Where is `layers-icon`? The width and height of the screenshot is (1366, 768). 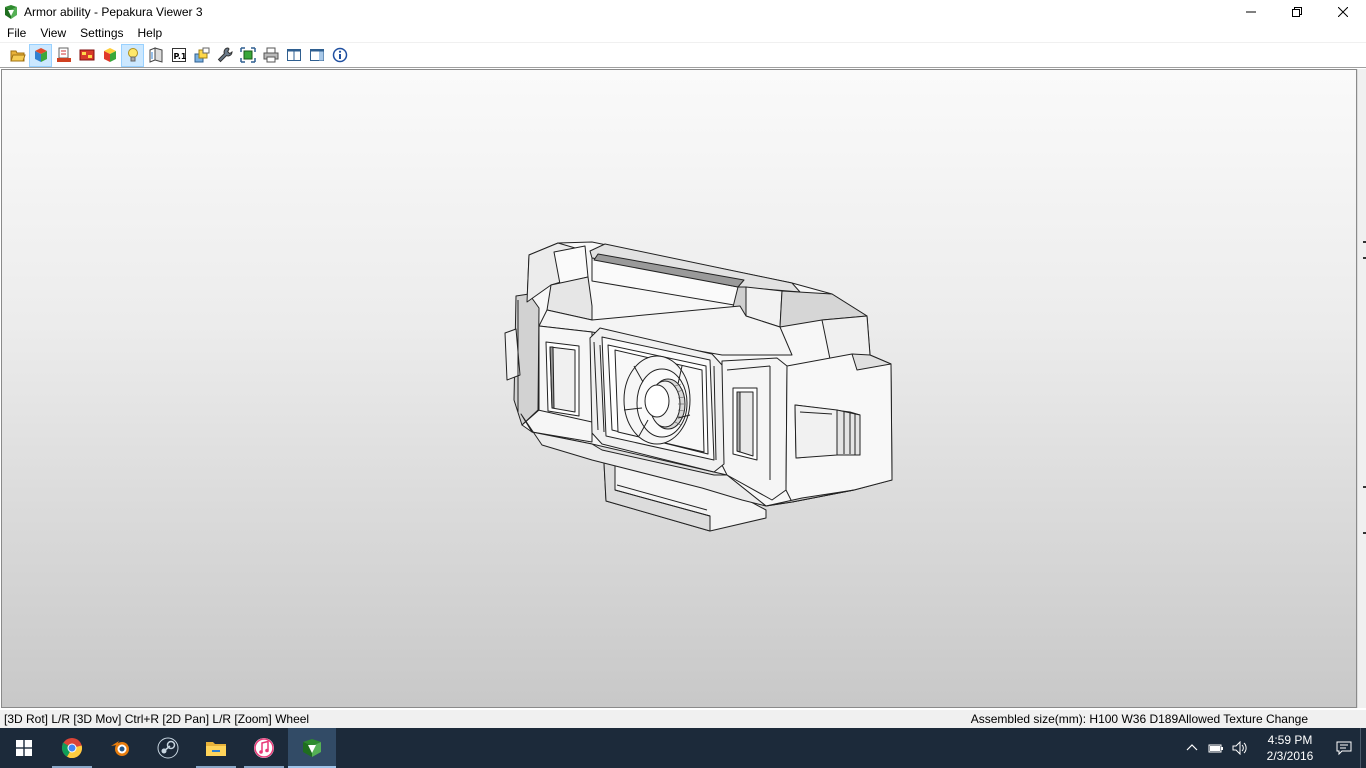 layers-icon is located at coordinates (201, 55).